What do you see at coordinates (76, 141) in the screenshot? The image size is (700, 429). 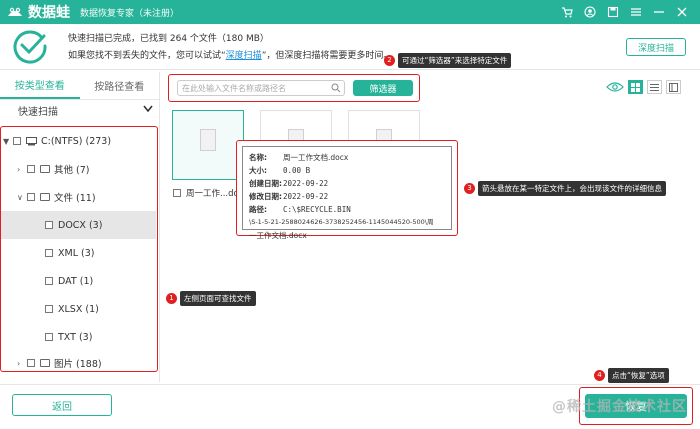 I see `tree-item-label: C:(NTFS) (273)` at bounding box center [76, 141].